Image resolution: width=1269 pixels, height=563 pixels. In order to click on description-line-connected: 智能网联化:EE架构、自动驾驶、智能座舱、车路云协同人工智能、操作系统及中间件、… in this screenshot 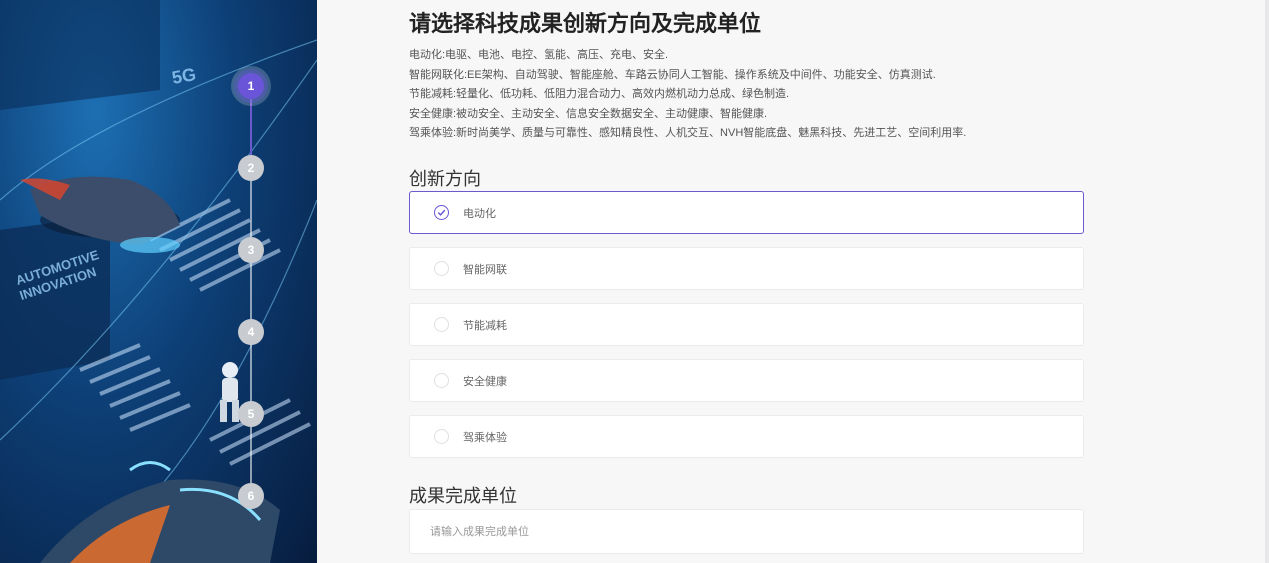, I will do `click(672, 74)`.